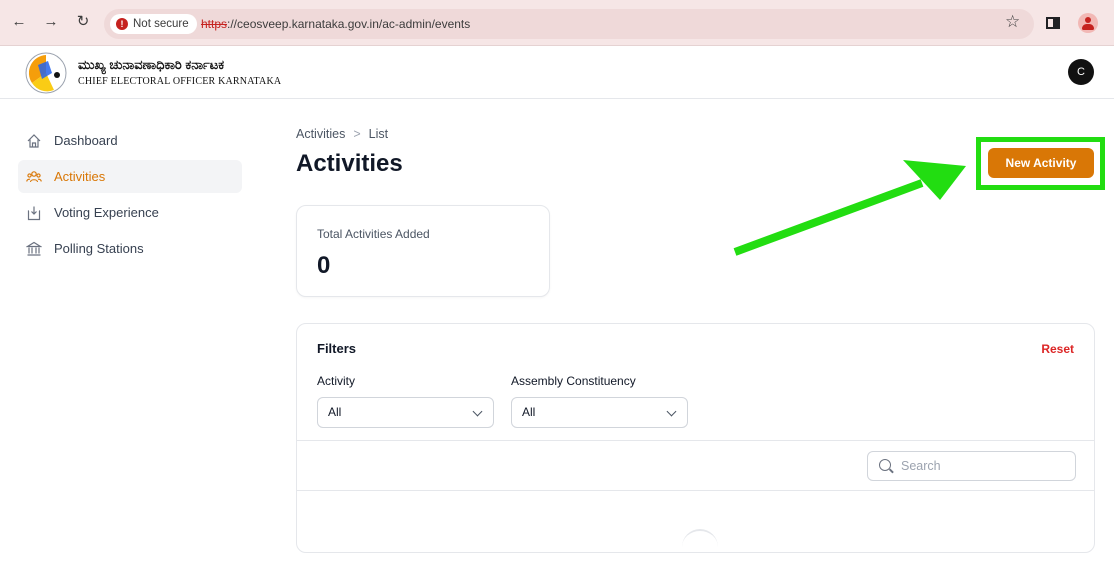 The image size is (1114, 565). I want to click on annotation-arrow, so click(849, 208).